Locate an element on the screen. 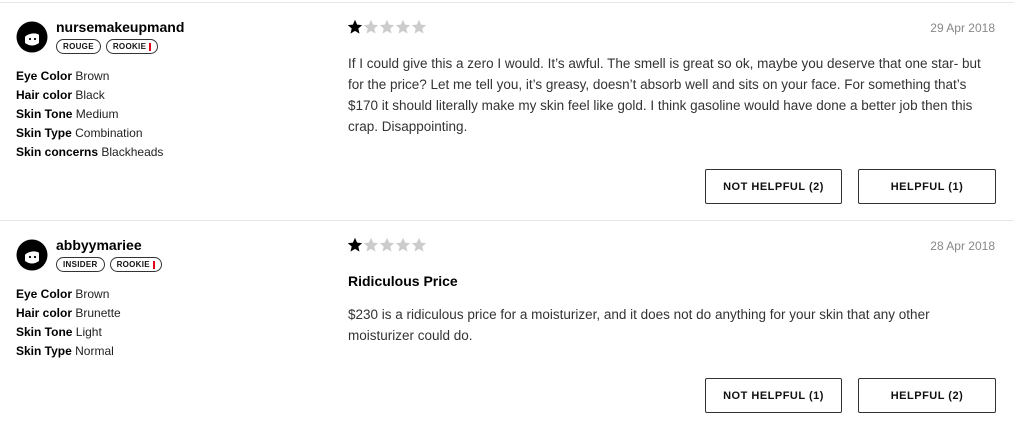 The width and height of the screenshot is (1014, 426). reviewer-username: nursemakeupmand is located at coordinates (120, 27).